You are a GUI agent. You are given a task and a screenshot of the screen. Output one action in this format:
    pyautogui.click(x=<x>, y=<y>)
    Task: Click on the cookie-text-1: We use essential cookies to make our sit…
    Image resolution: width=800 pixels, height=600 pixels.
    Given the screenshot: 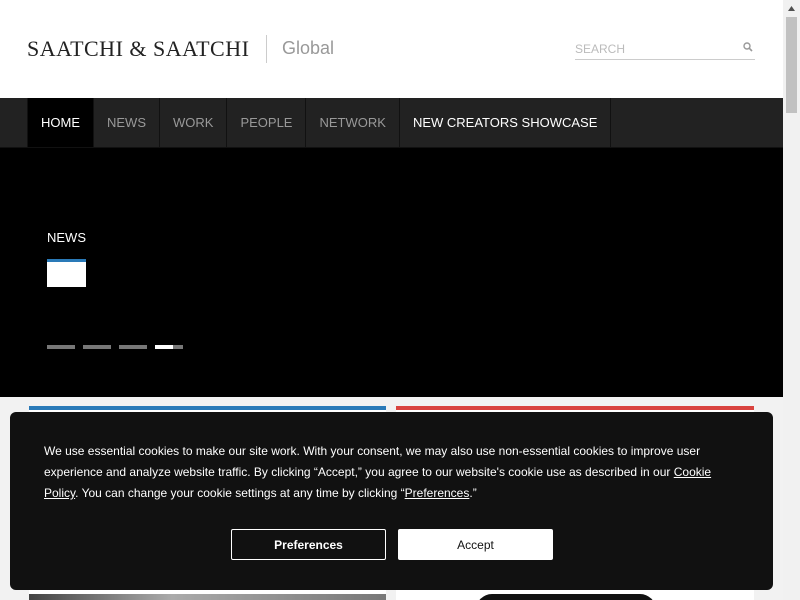 What is the action you would take?
    pyautogui.click(x=372, y=461)
    